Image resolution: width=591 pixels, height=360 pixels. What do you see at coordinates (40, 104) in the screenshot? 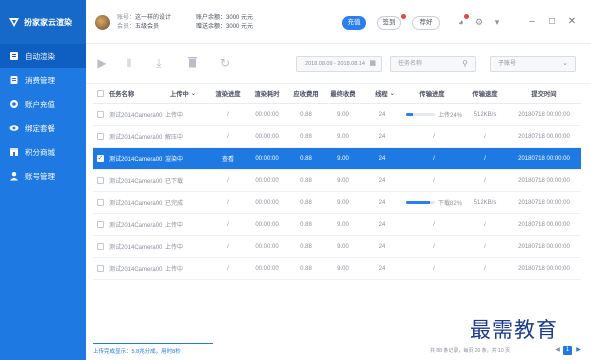
I see `sidebar-item-label: 账户充值` at bounding box center [40, 104].